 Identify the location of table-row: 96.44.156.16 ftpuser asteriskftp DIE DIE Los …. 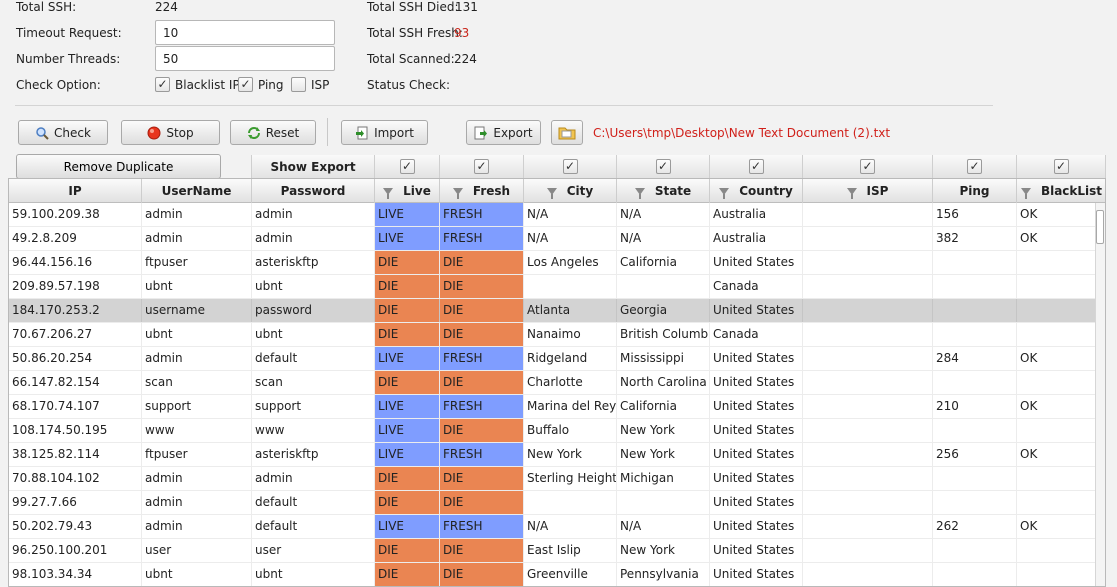
(557, 263).